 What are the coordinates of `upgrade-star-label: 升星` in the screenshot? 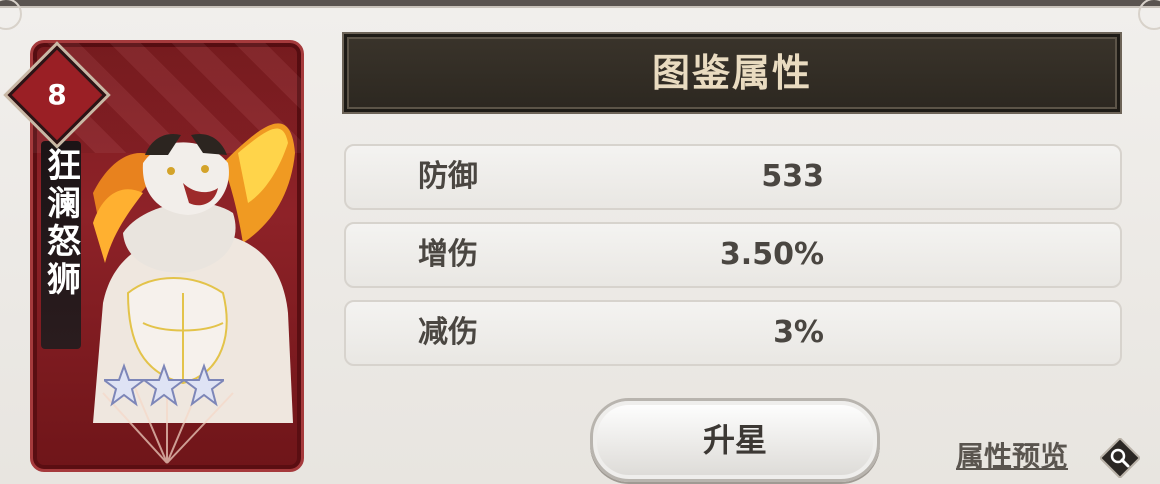 It's located at (734, 440).